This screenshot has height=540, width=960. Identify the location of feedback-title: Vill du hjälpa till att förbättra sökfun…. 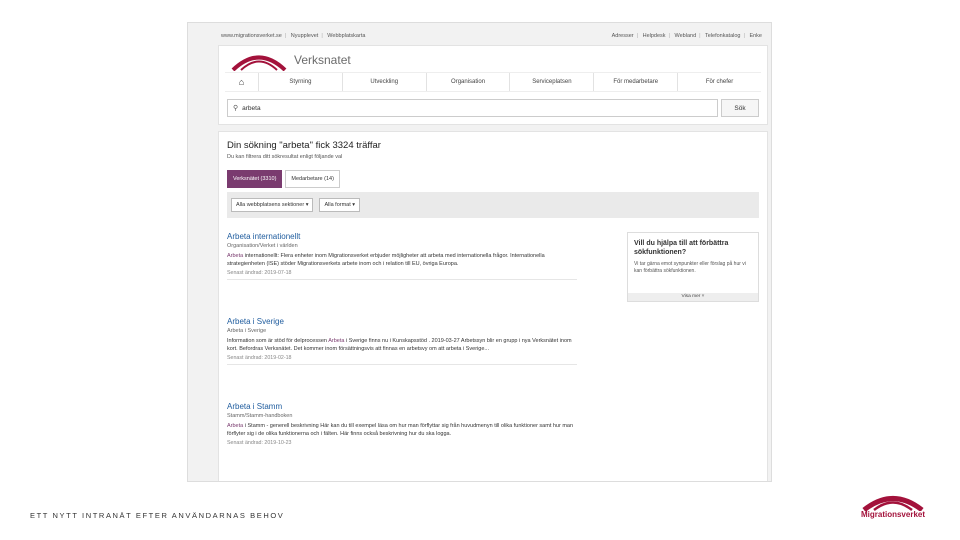
(681, 248).